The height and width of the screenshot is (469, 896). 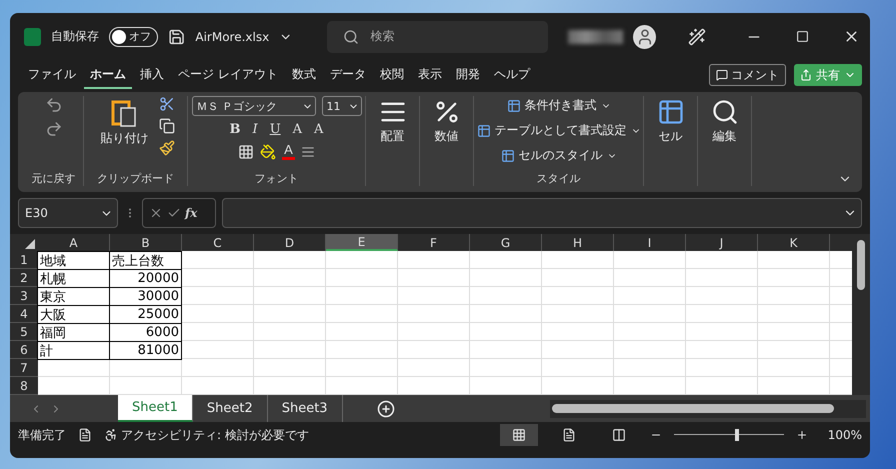 What do you see at coordinates (446, 121) in the screenshot?
I see `number-format-button: 数値` at bounding box center [446, 121].